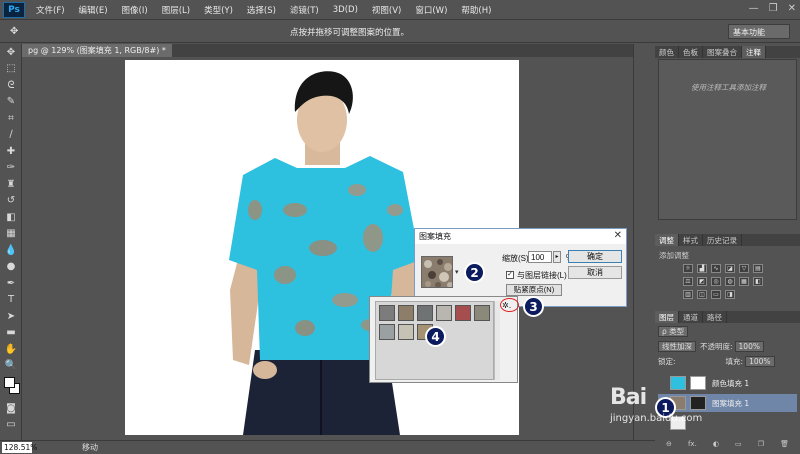 The height and width of the screenshot is (454, 800). What do you see at coordinates (350, 33) in the screenshot?
I see `options-hint: 点按并拖移可调整图案的位置。` at bounding box center [350, 33].